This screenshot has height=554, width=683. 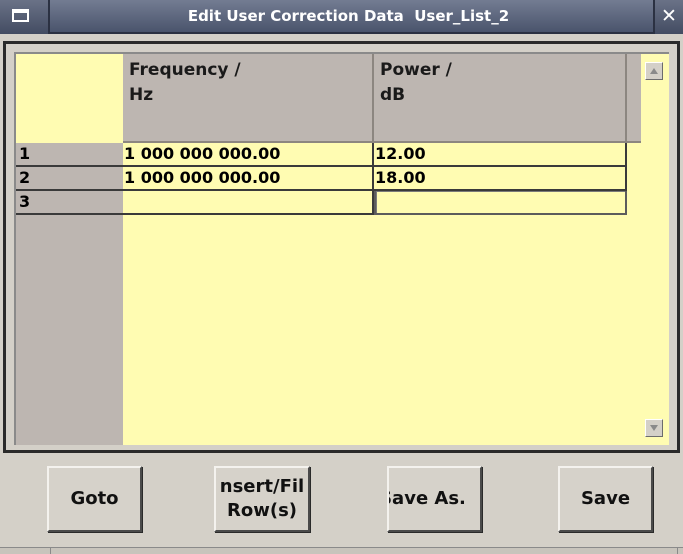 I want to click on cell-power-3-selected, so click(x=500, y=203).